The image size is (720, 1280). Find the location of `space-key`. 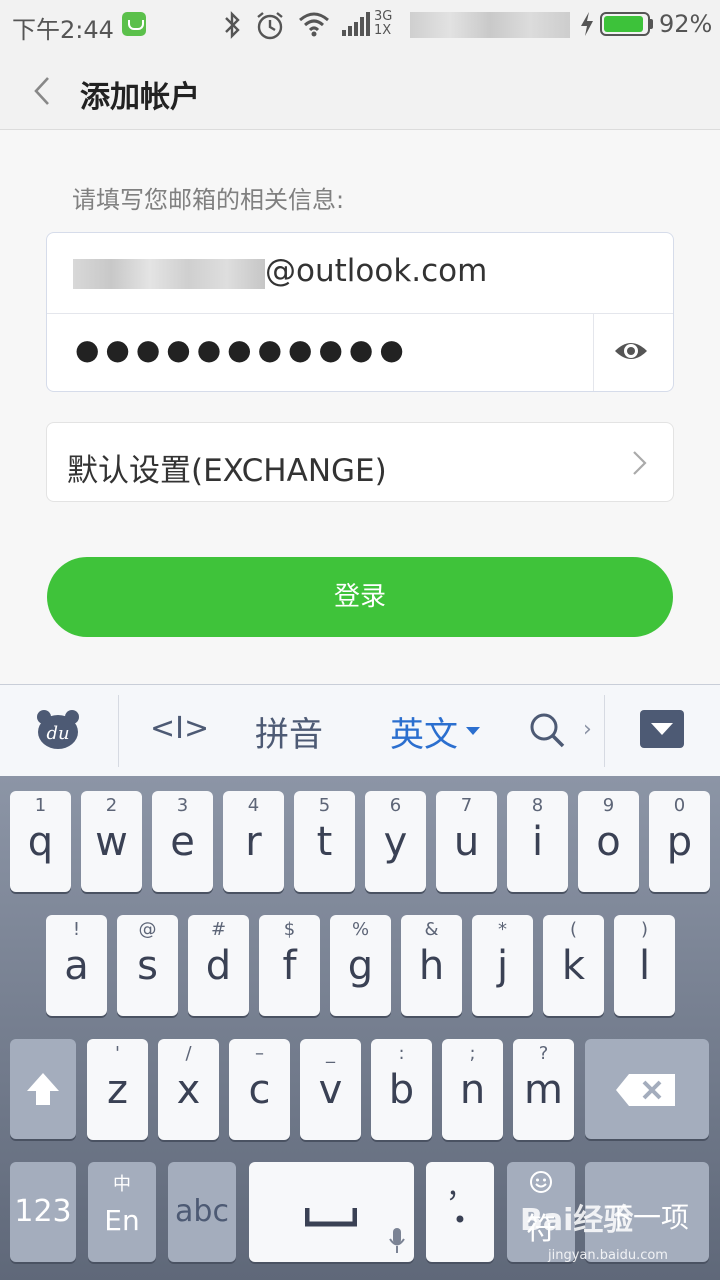

space-key is located at coordinates (331, 1212).